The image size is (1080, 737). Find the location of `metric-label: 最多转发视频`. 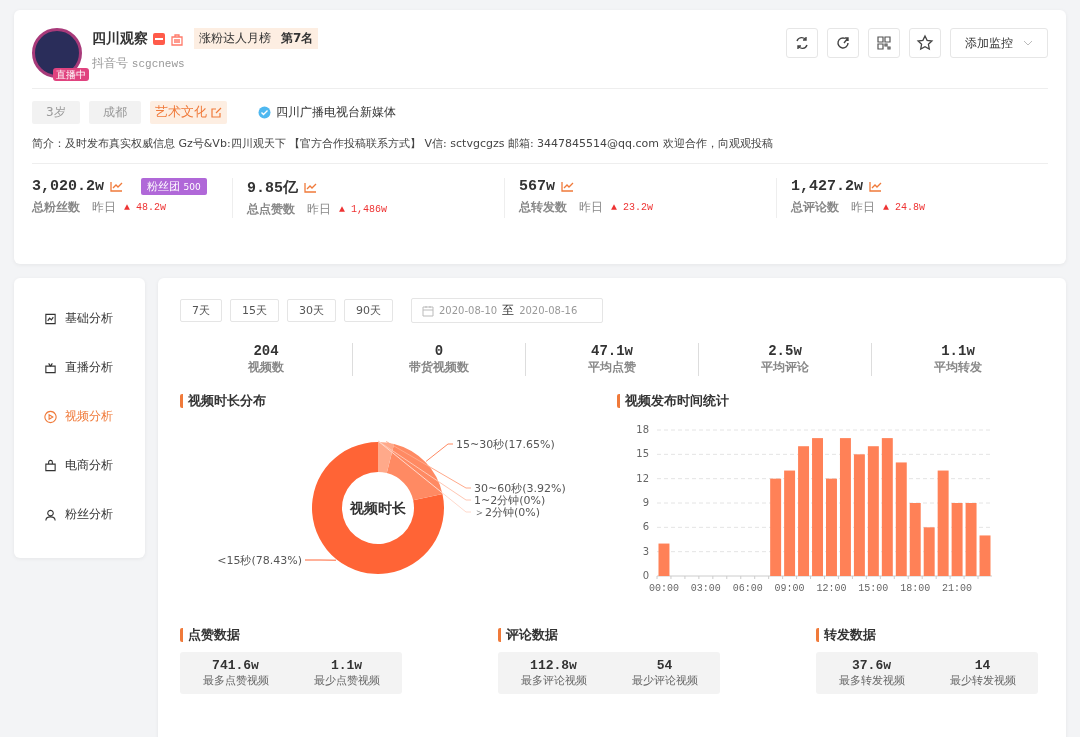

metric-label: 最多转发视频 is located at coordinates (871, 680).